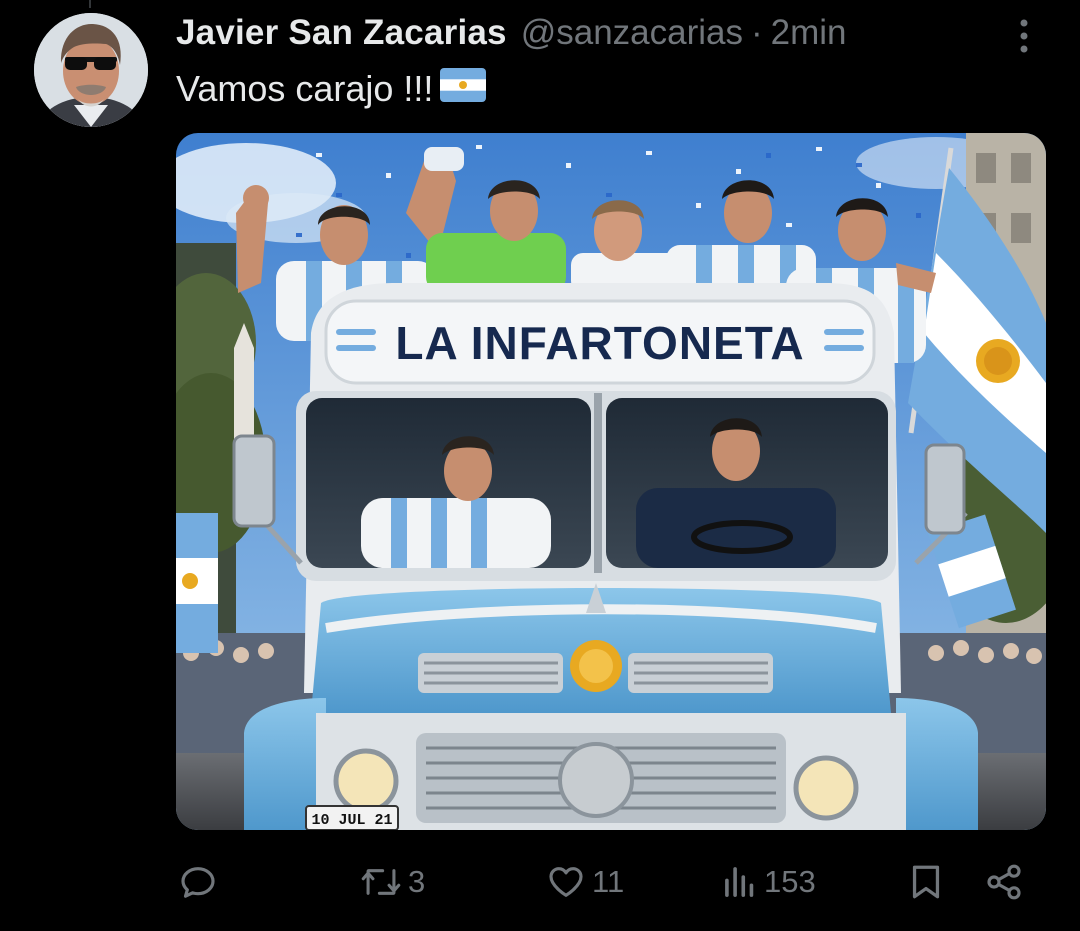  Describe the element at coordinates (417, 881) in the screenshot. I see `repost-count: 3` at that location.